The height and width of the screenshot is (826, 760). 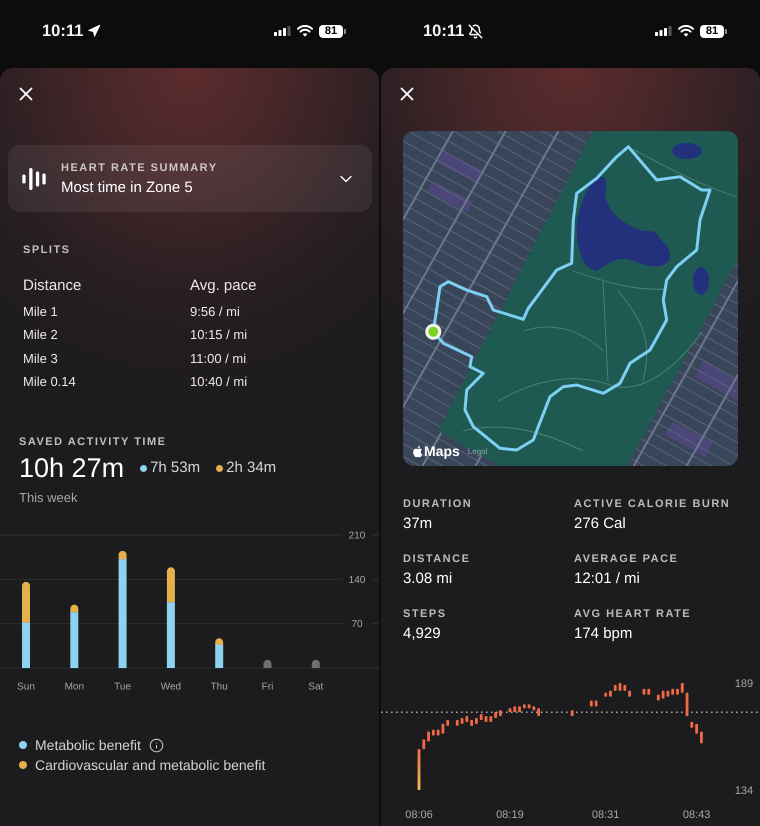 I want to click on location-arrow-icon, so click(x=94, y=31).